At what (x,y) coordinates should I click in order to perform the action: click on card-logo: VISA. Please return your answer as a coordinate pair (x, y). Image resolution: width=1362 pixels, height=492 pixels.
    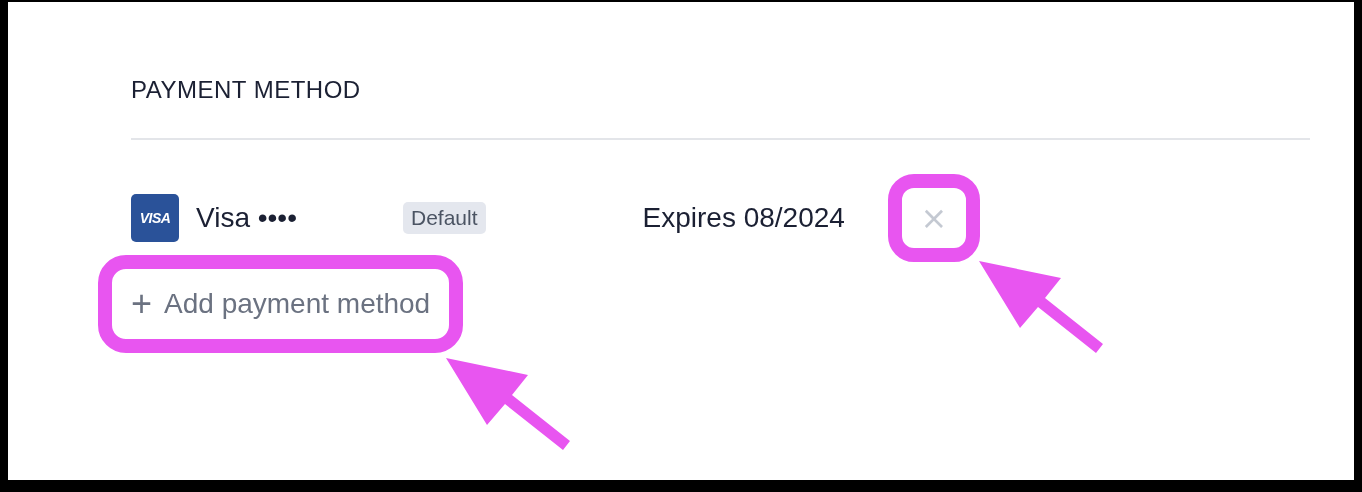
    Looking at the image, I should click on (155, 218).